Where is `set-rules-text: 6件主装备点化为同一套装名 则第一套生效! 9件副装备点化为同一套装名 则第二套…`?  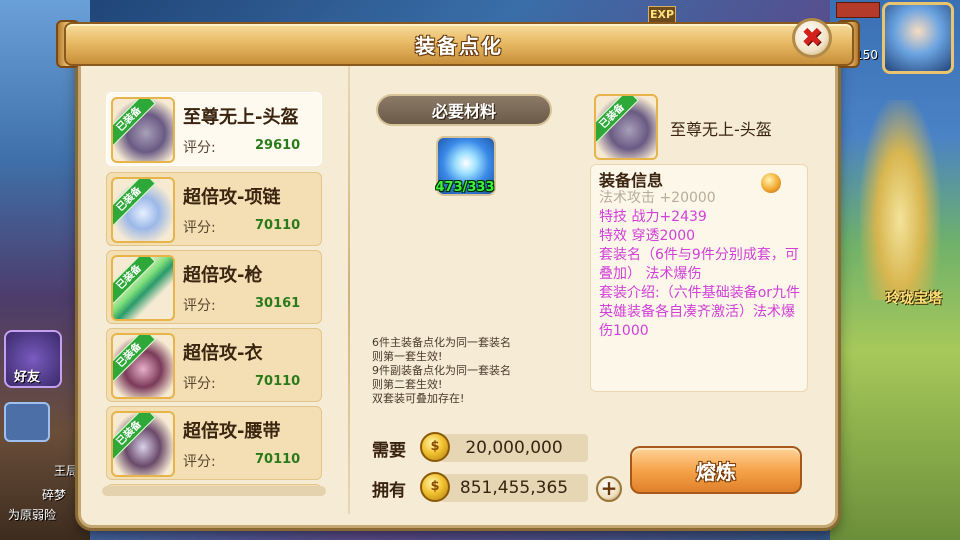
set-rules-text: 6件主装备点化为同一套装名 则第一套生效! 9件副装备点化为同一套装名 则第二套… is located at coordinates (467, 371).